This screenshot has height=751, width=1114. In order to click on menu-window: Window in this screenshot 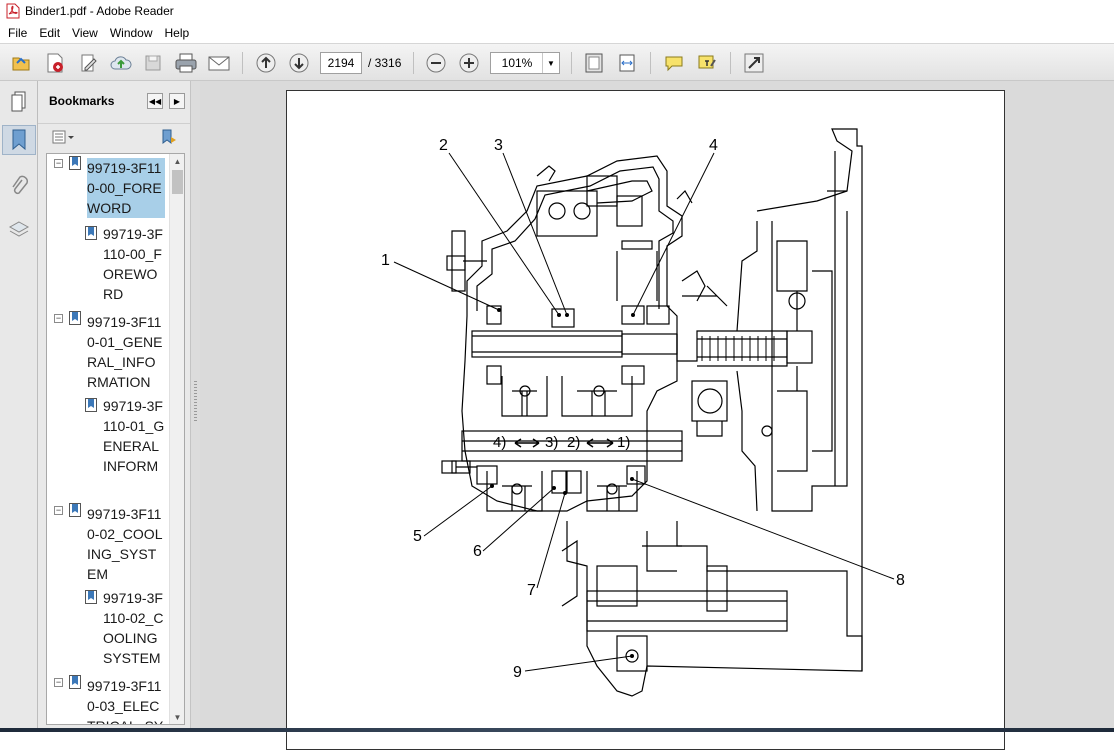, I will do `click(131, 33)`.